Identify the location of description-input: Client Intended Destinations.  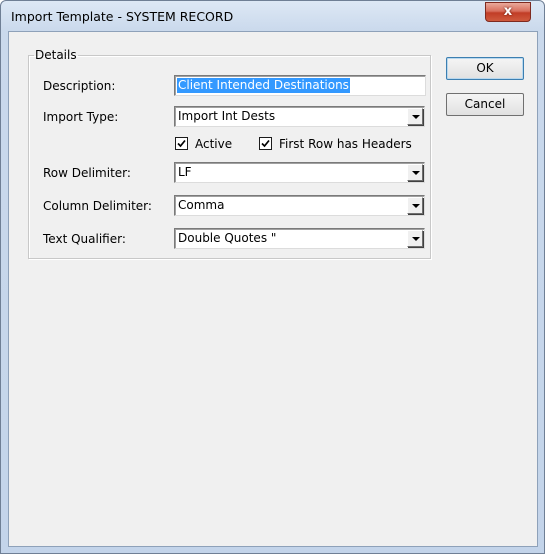
(300, 85).